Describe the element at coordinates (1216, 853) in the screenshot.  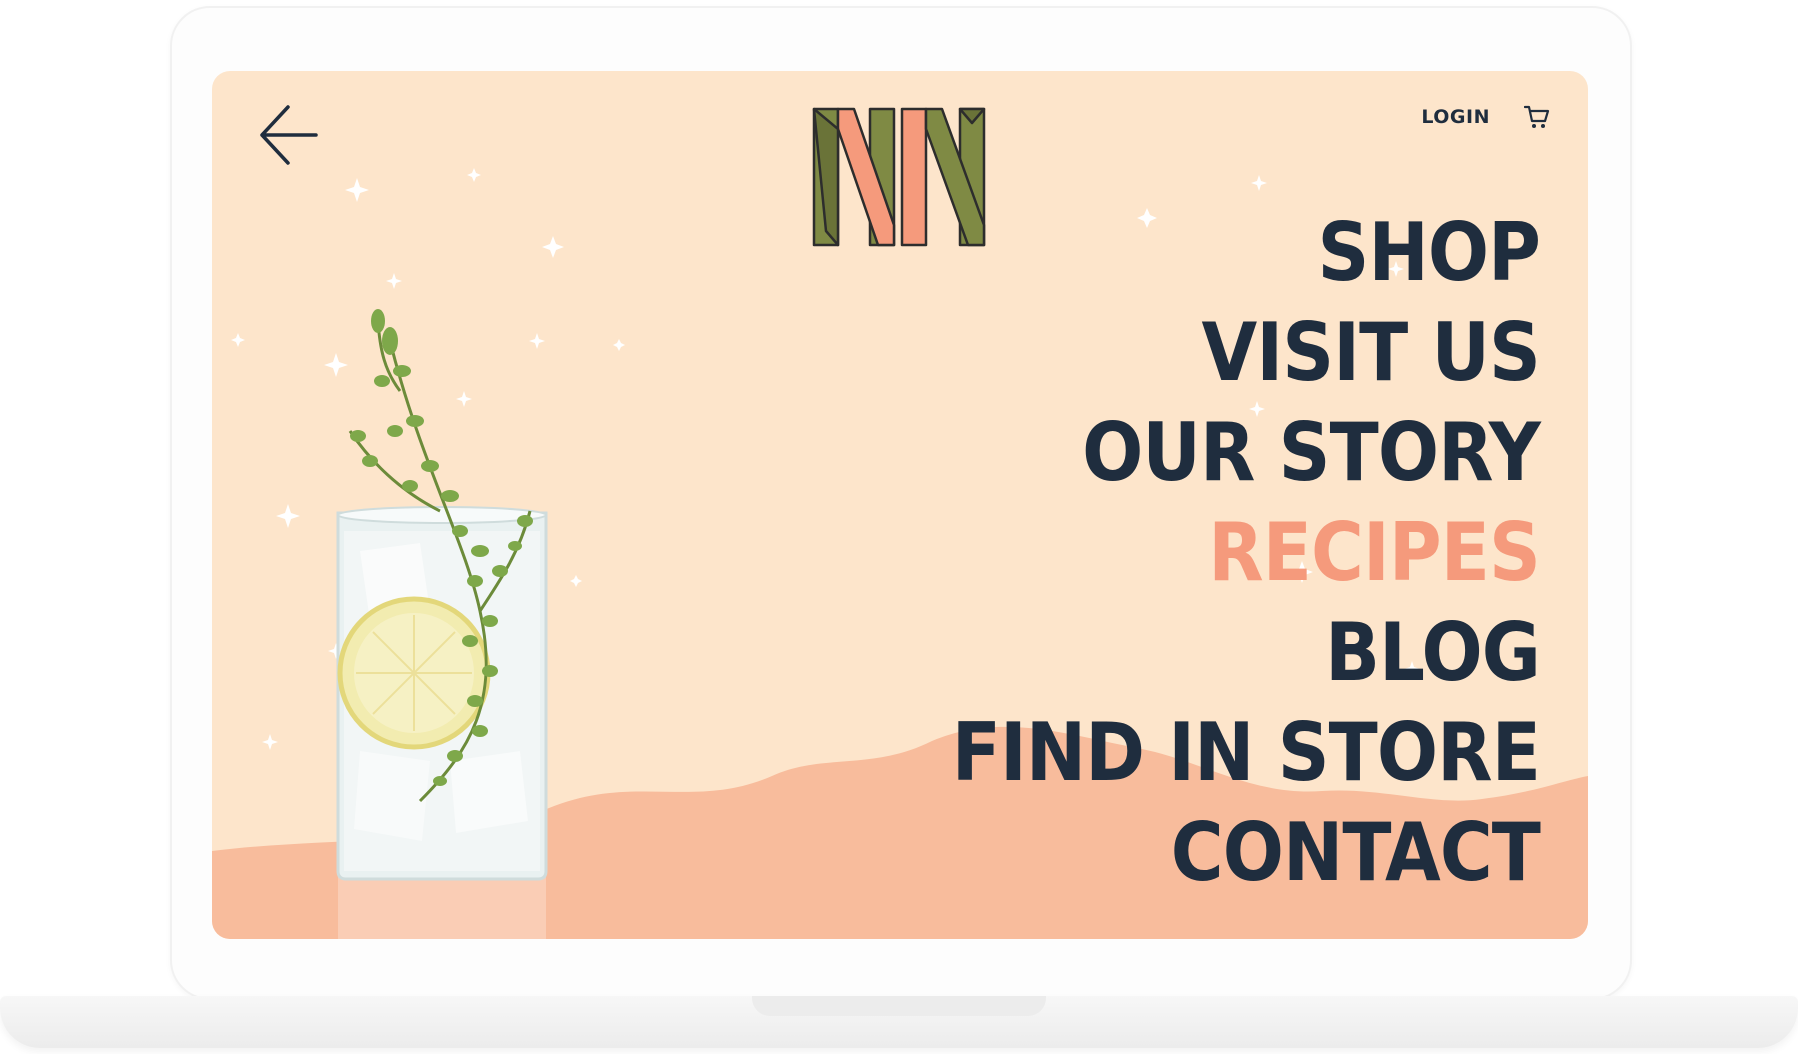
I see `nav-item-contact: CONTACT` at that location.